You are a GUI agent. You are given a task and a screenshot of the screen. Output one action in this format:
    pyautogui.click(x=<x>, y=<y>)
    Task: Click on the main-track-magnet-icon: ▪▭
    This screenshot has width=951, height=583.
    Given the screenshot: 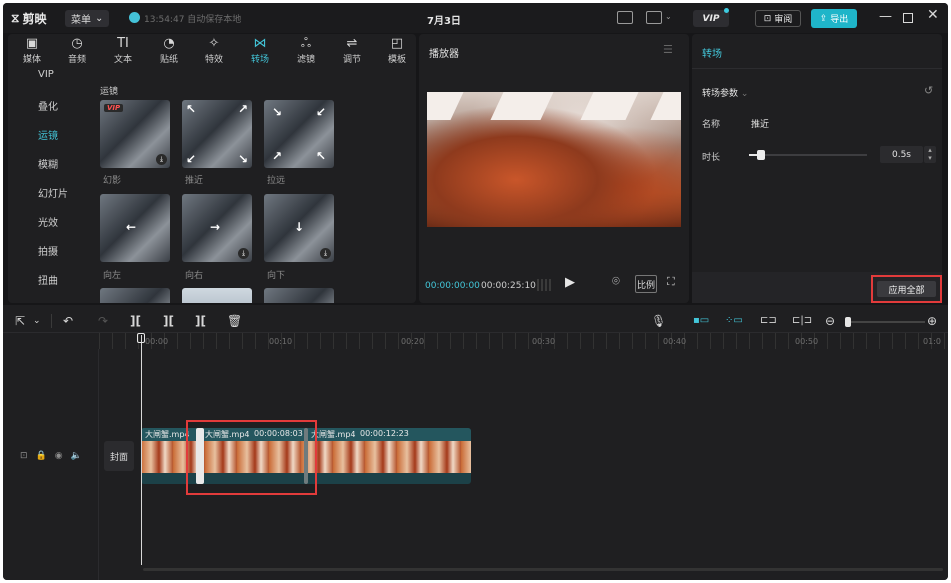 What is the action you would take?
    pyautogui.click(x=701, y=320)
    